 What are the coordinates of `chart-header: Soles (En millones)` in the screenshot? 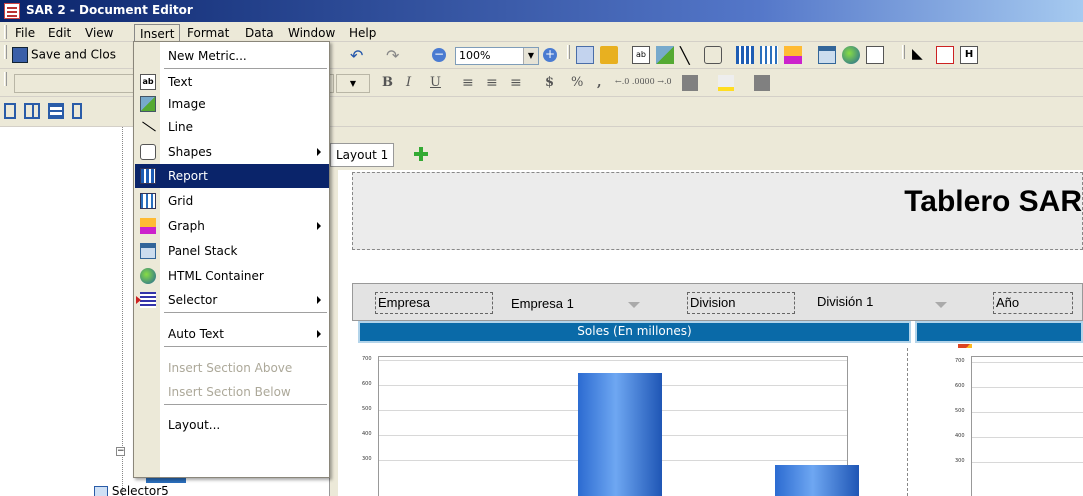 It's located at (634, 332).